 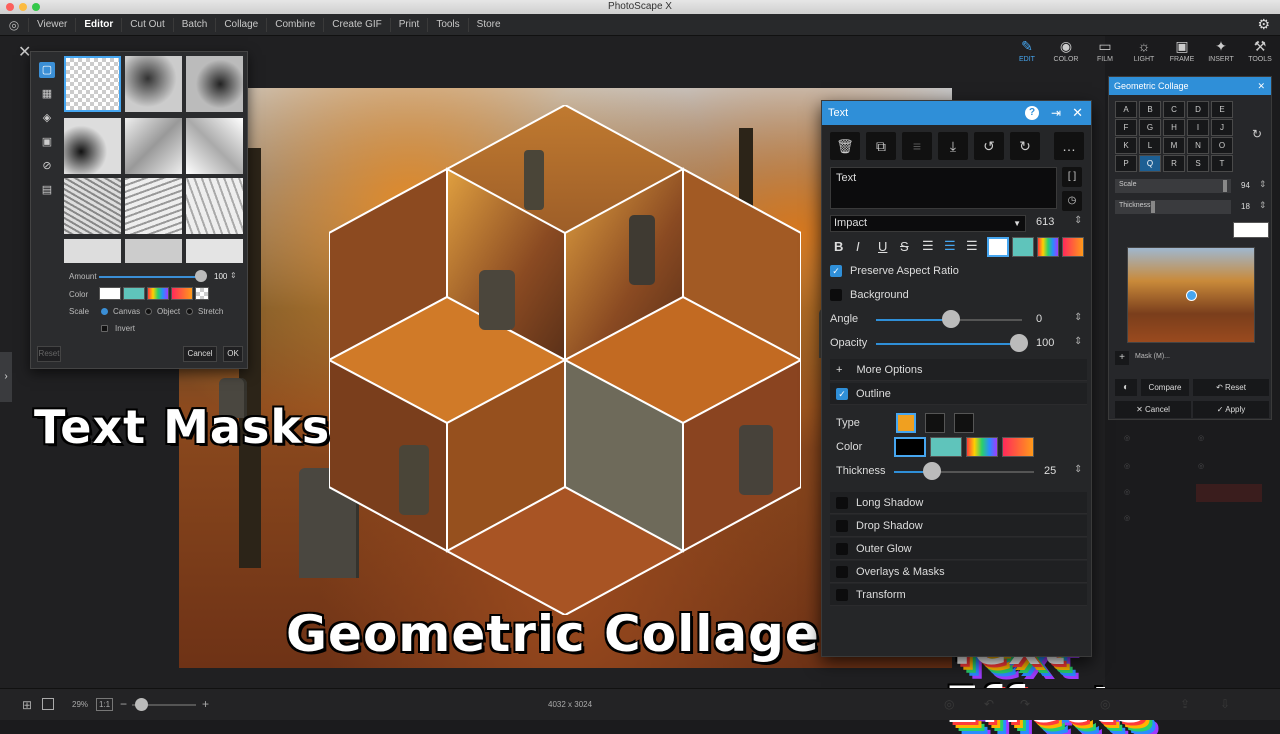 What do you see at coordinates (1174, 145) in the screenshot?
I see `gc-letter-m: M` at bounding box center [1174, 145].